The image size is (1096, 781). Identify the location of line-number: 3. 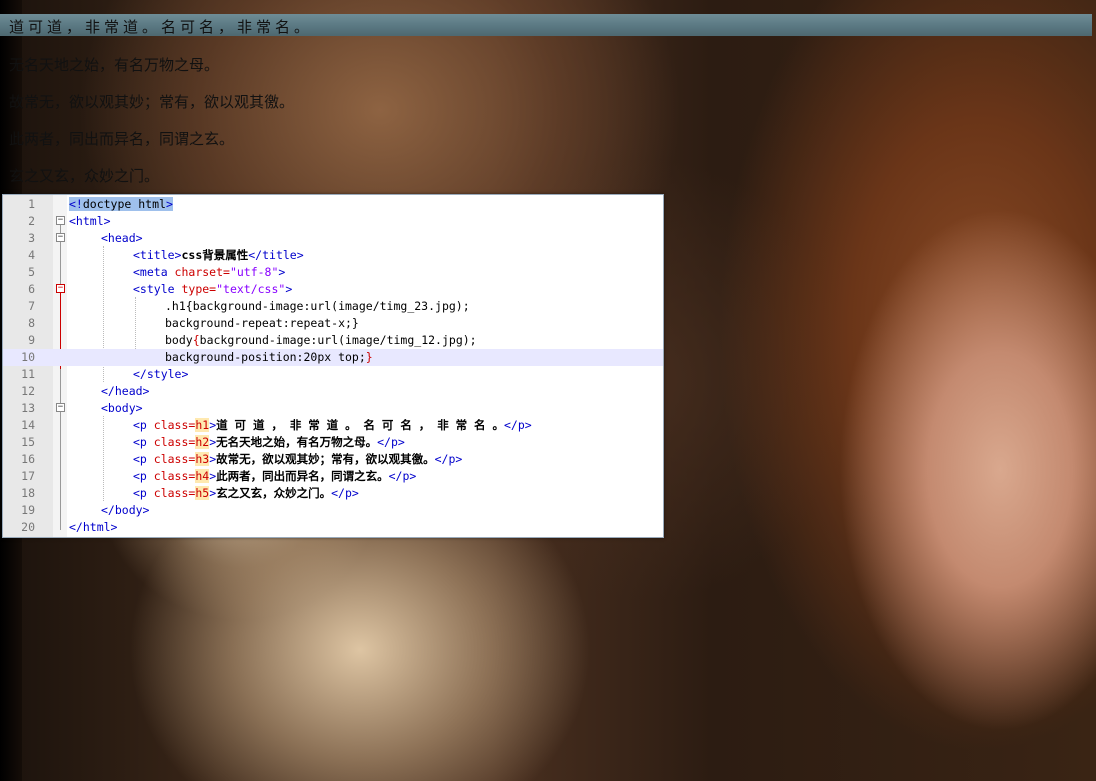
(31, 238).